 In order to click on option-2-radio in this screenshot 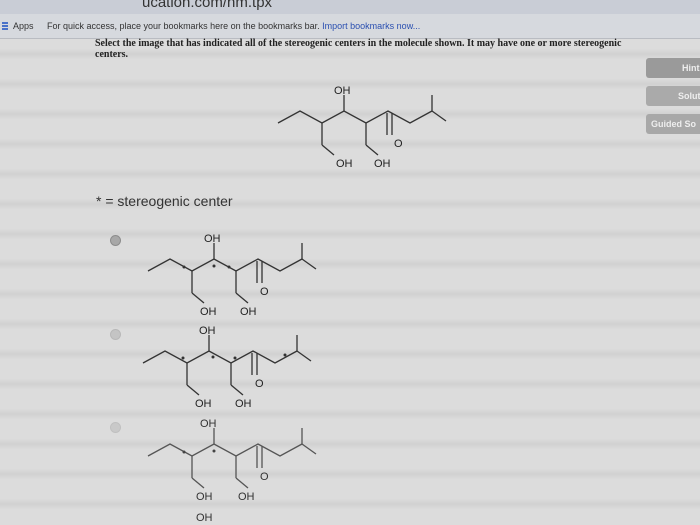, I will do `click(115, 334)`.